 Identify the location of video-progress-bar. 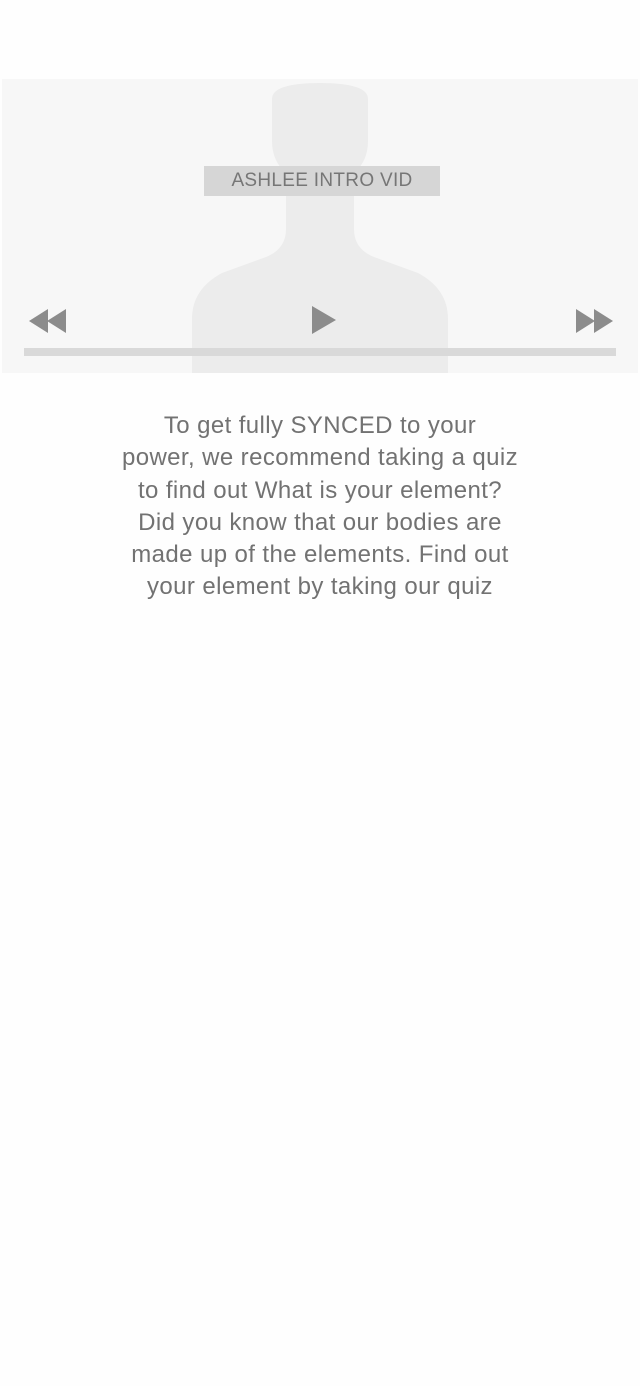
(320, 352).